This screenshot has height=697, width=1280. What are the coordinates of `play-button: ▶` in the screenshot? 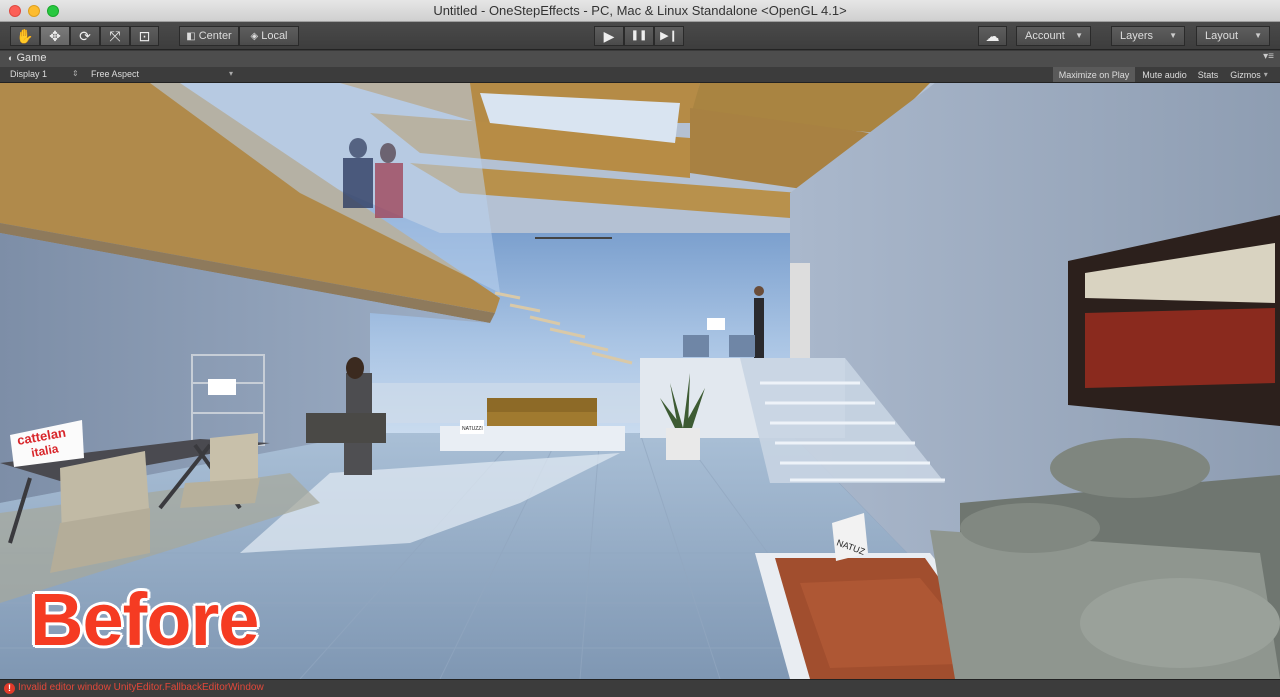 It's located at (609, 36).